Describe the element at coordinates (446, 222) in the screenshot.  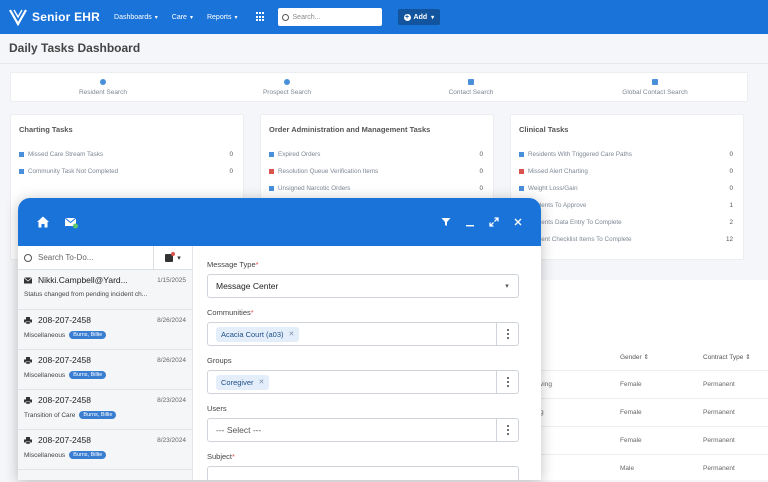
I see `filter-icon` at that location.